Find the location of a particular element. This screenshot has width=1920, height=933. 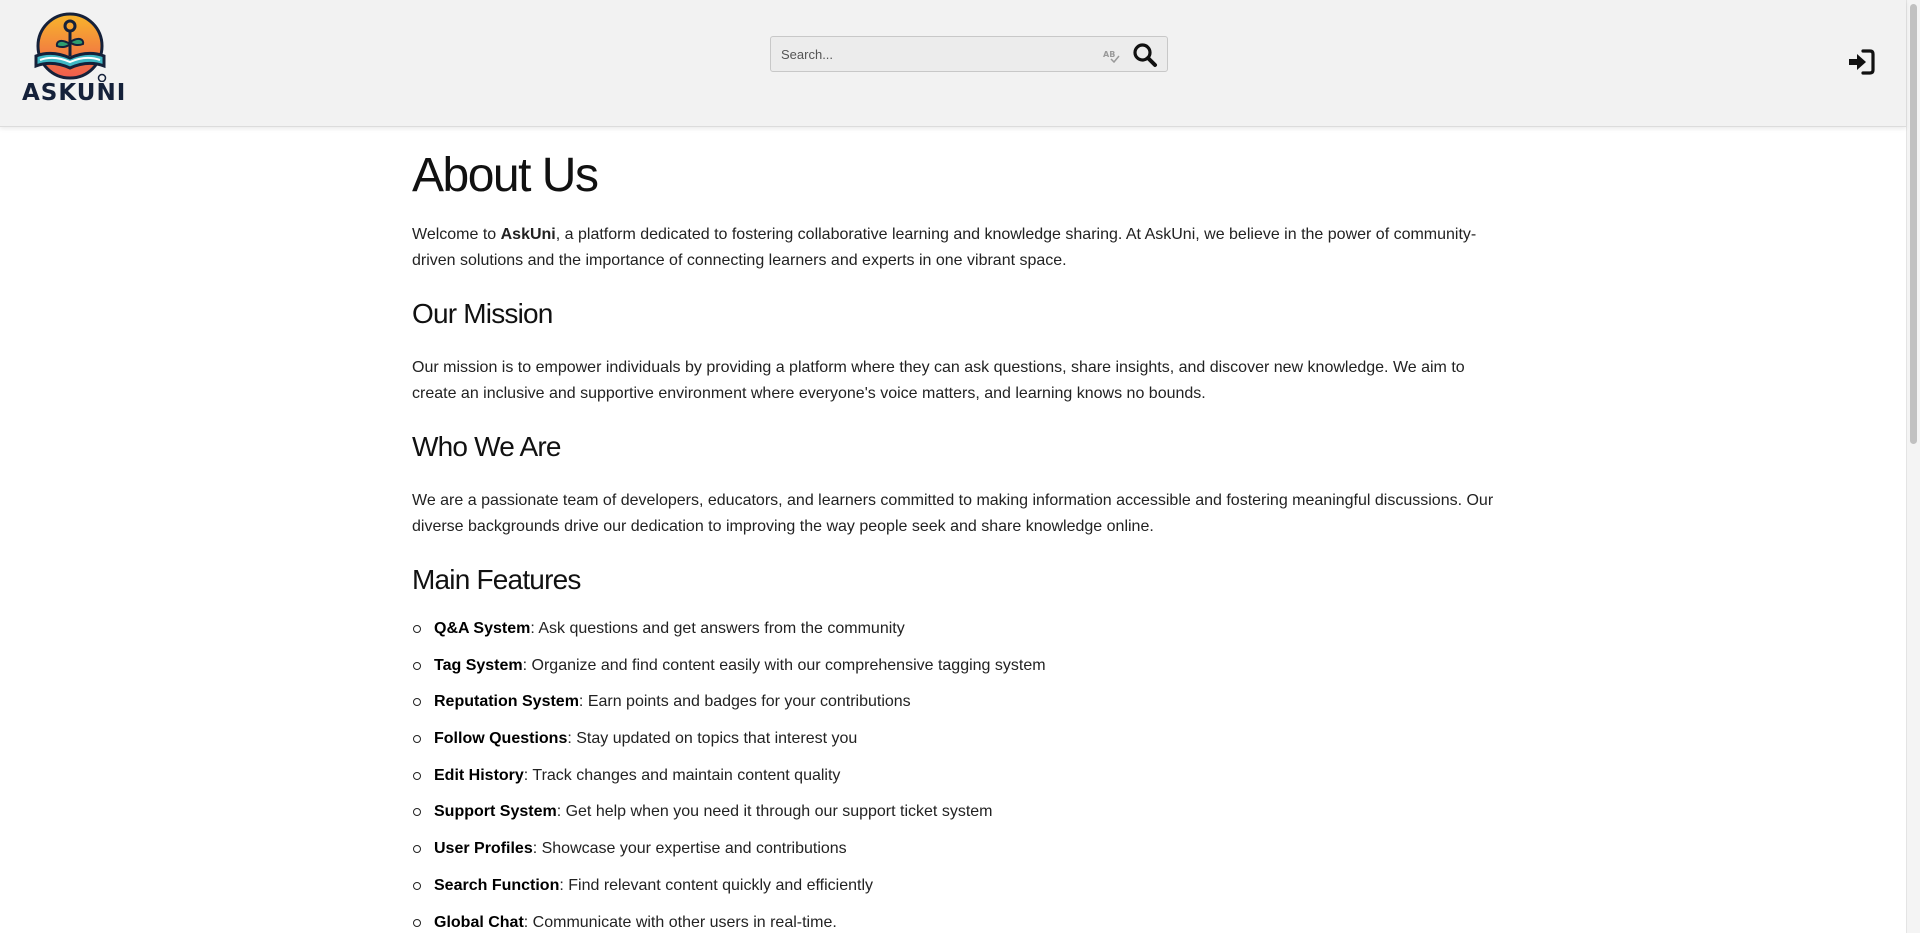

search-input is located at coordinates (931, 54).